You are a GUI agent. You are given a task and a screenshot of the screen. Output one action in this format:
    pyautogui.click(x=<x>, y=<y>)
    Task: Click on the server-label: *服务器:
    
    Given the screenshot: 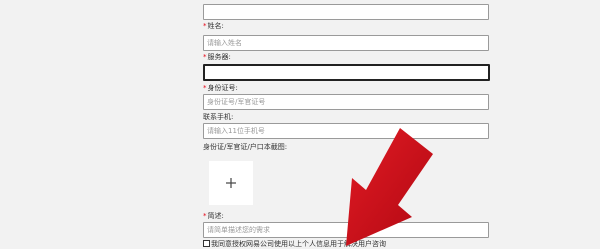 What is the action you would take?
    pyautogui.click(x=217, y=57)
    